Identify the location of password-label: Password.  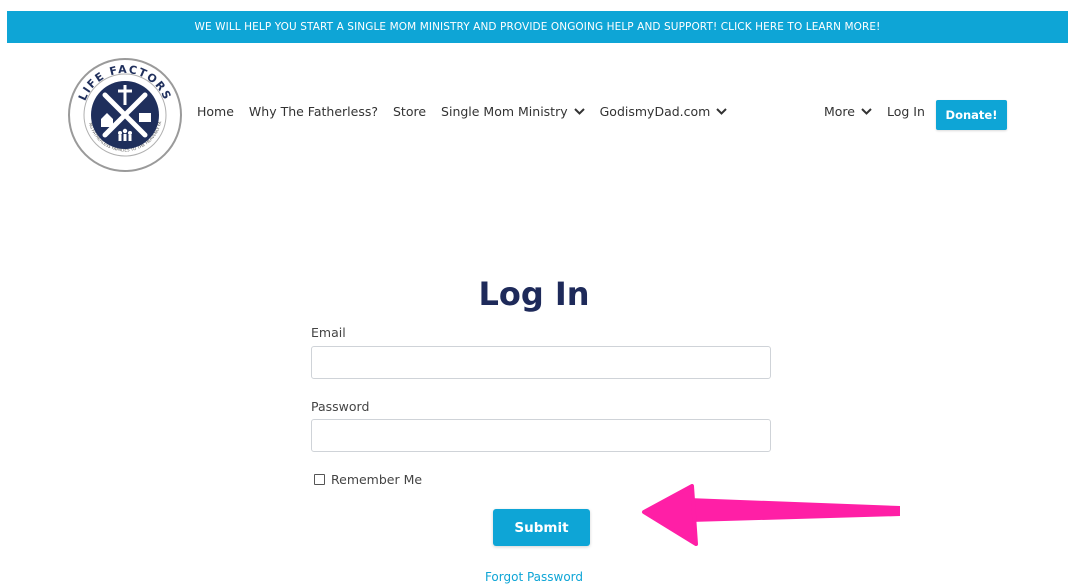
(340, 406).